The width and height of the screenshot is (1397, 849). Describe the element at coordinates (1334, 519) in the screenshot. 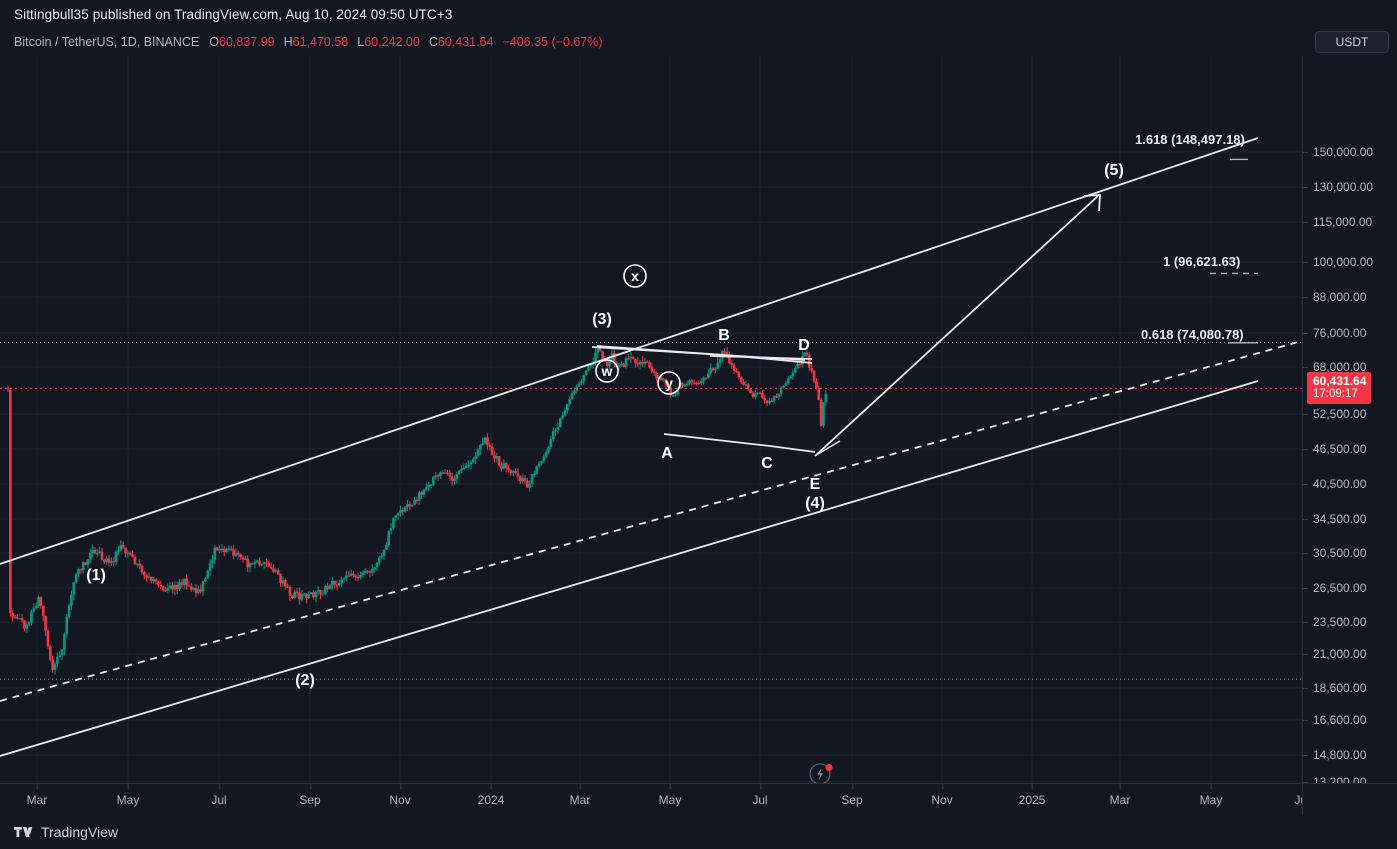

I see `price-tick-label: 34,500.00` at that location.